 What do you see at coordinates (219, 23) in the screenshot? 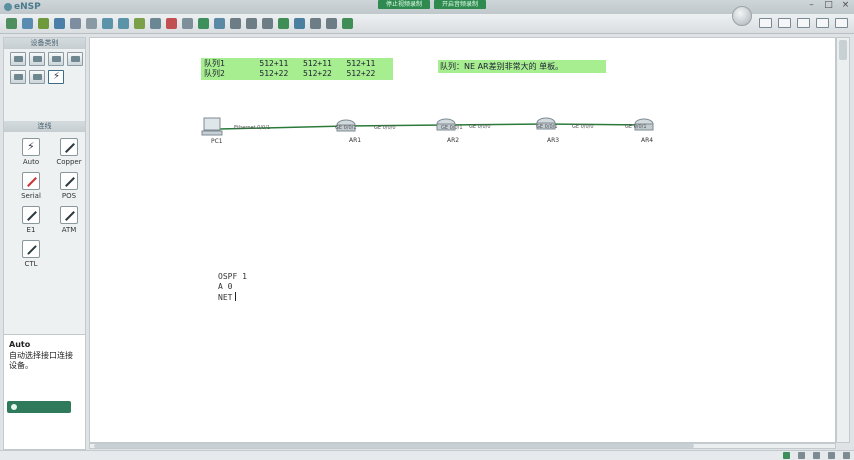
I see `palette-icon` at bounding box center [219, 23].